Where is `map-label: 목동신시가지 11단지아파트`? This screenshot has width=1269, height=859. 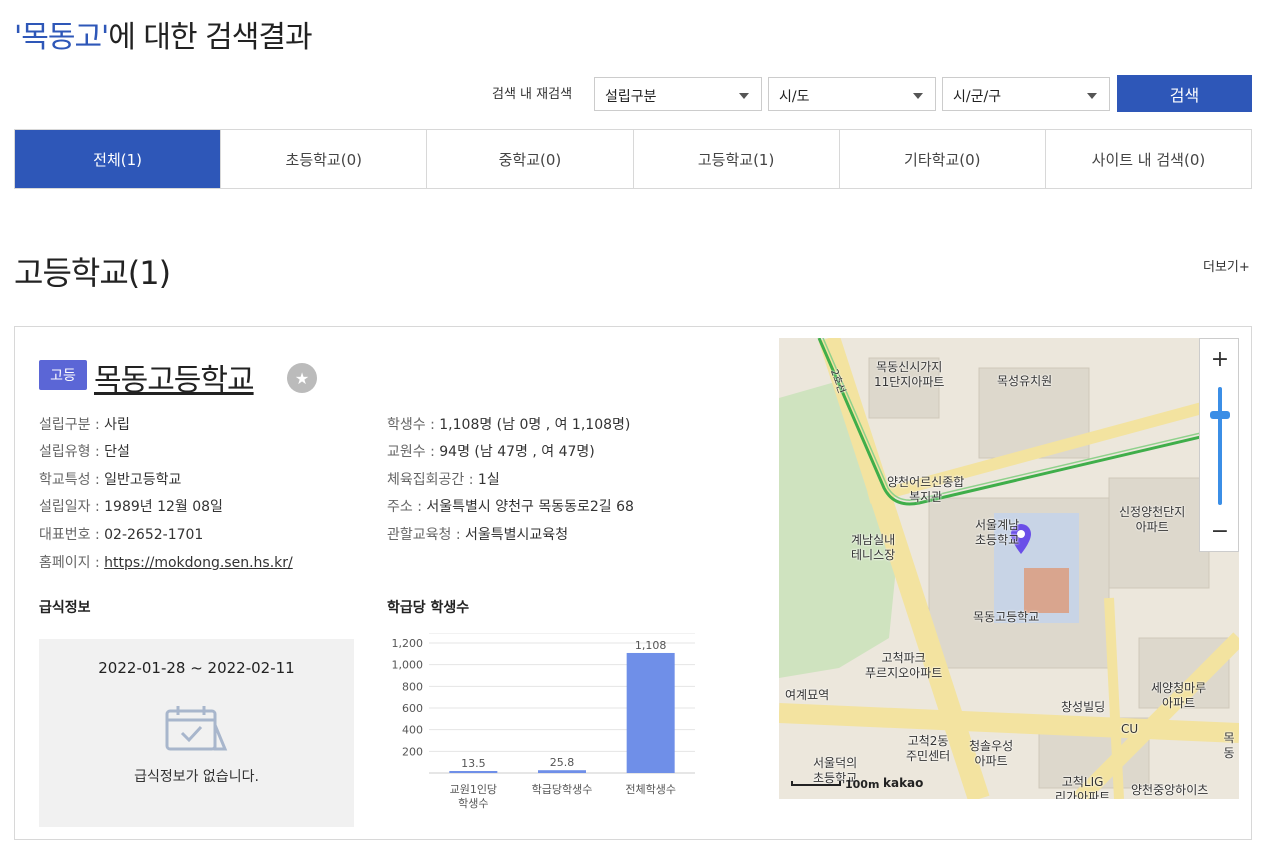
map-label: 목동신시가지 11단지아파트 is located at coordinates (909, 374).